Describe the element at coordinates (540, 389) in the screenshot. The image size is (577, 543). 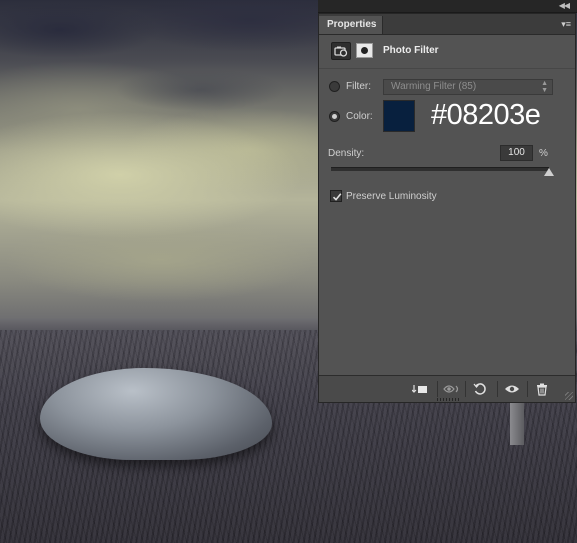
I see `trash-icon` at that location.